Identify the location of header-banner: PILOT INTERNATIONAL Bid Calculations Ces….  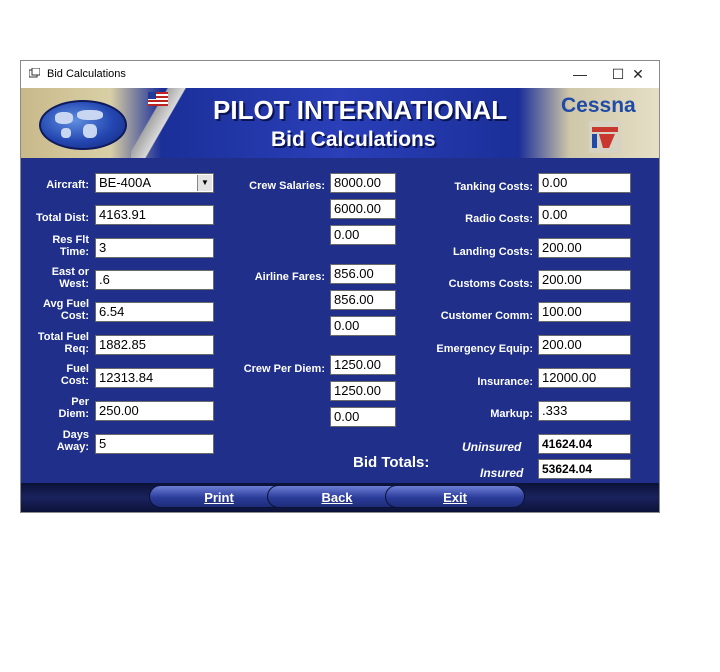
(340, 123).